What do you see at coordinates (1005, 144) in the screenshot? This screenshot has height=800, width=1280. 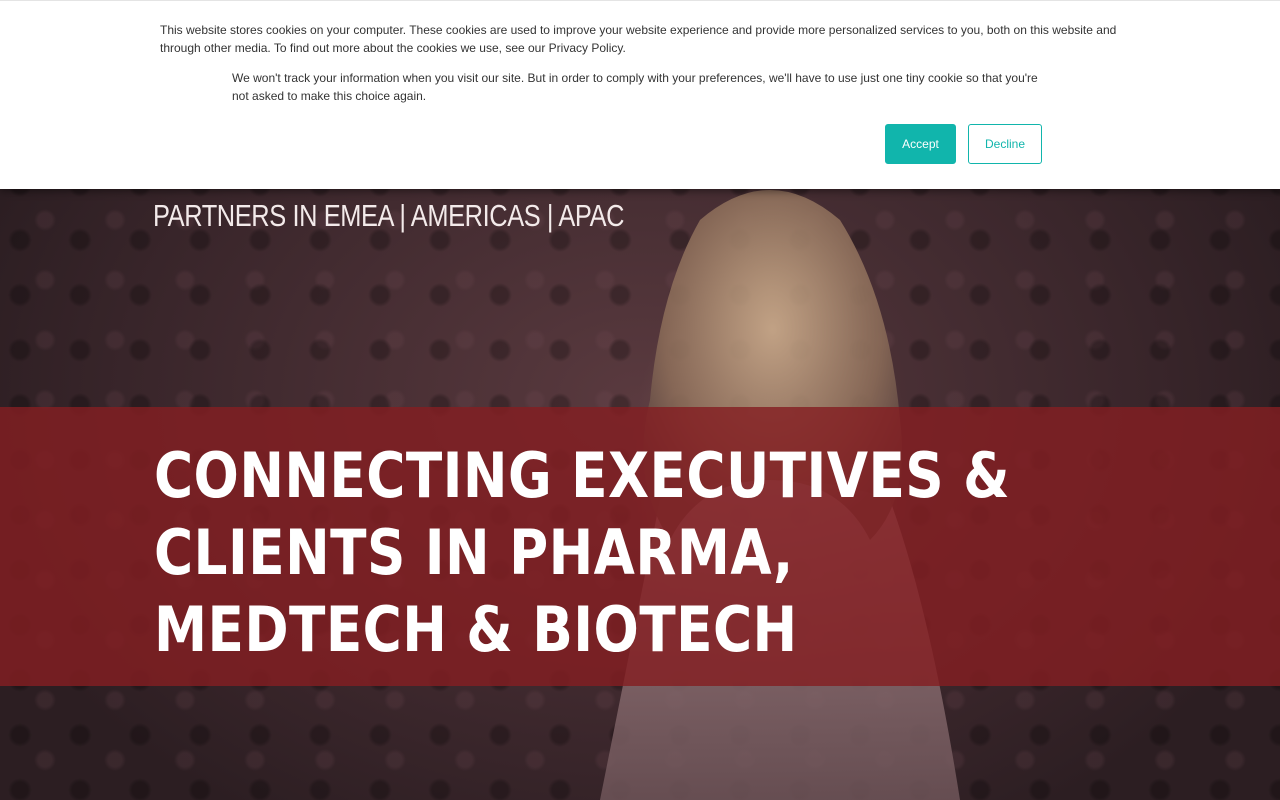 I see `decline-button: Decline` at bounding box center [1005, 144].